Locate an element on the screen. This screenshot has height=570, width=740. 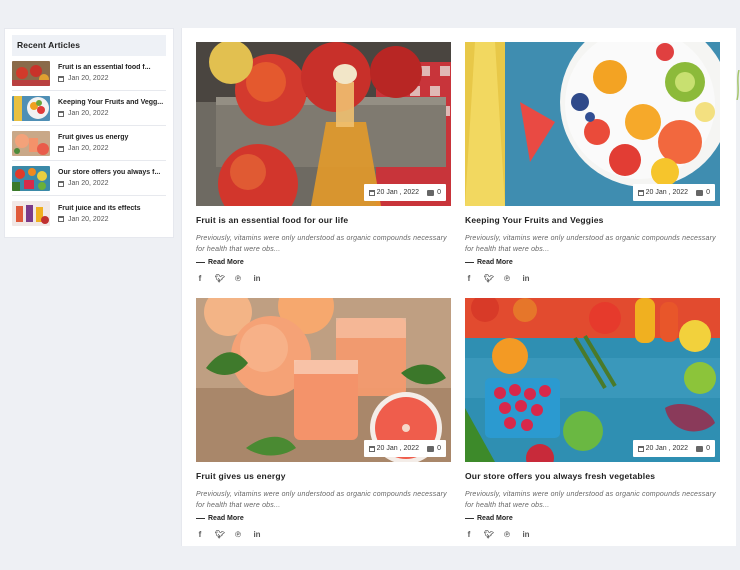
sidebar-article: Fruit gives us energy Jan 20, 2022 is located at coordinates (89, 143).